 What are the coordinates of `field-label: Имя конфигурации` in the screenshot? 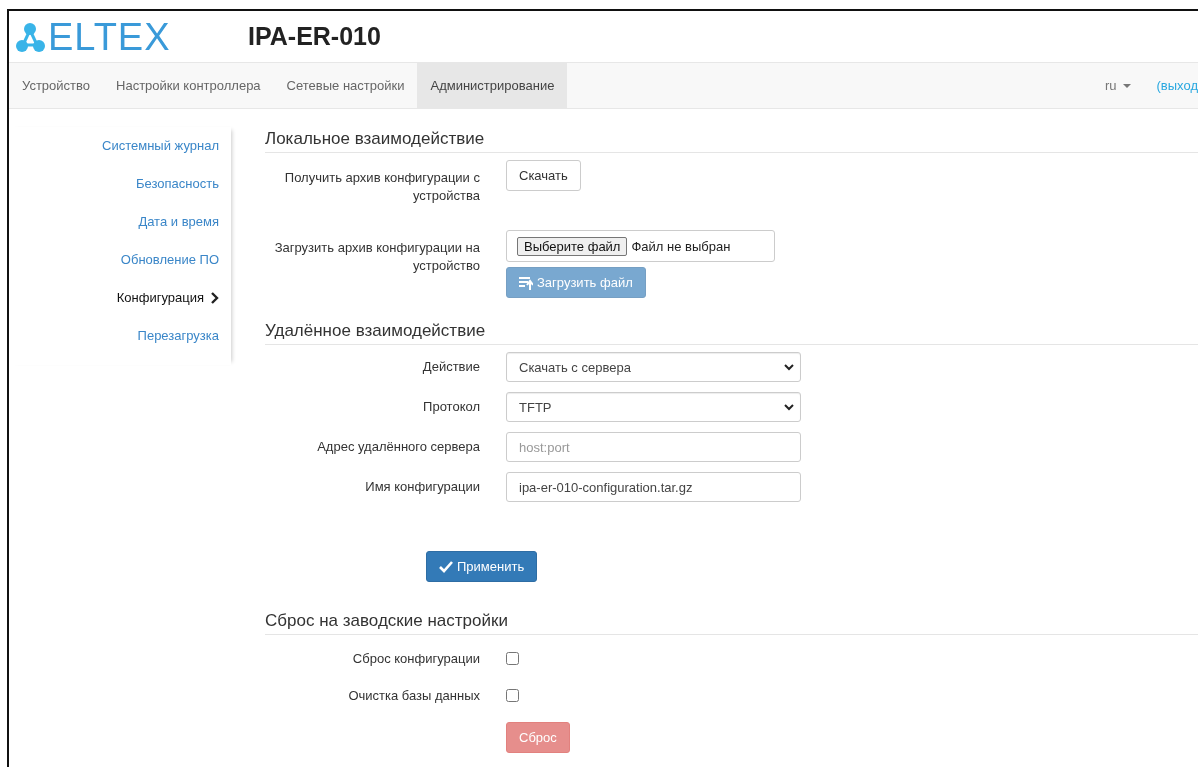 It's located at (422, 487).